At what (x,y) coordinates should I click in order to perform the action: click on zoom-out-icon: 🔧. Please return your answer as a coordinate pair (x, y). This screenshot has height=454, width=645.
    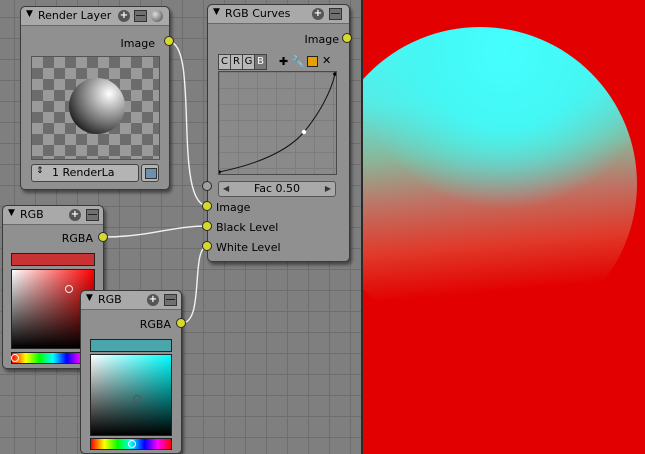
    Looking at the image, I should click on (298, 61).